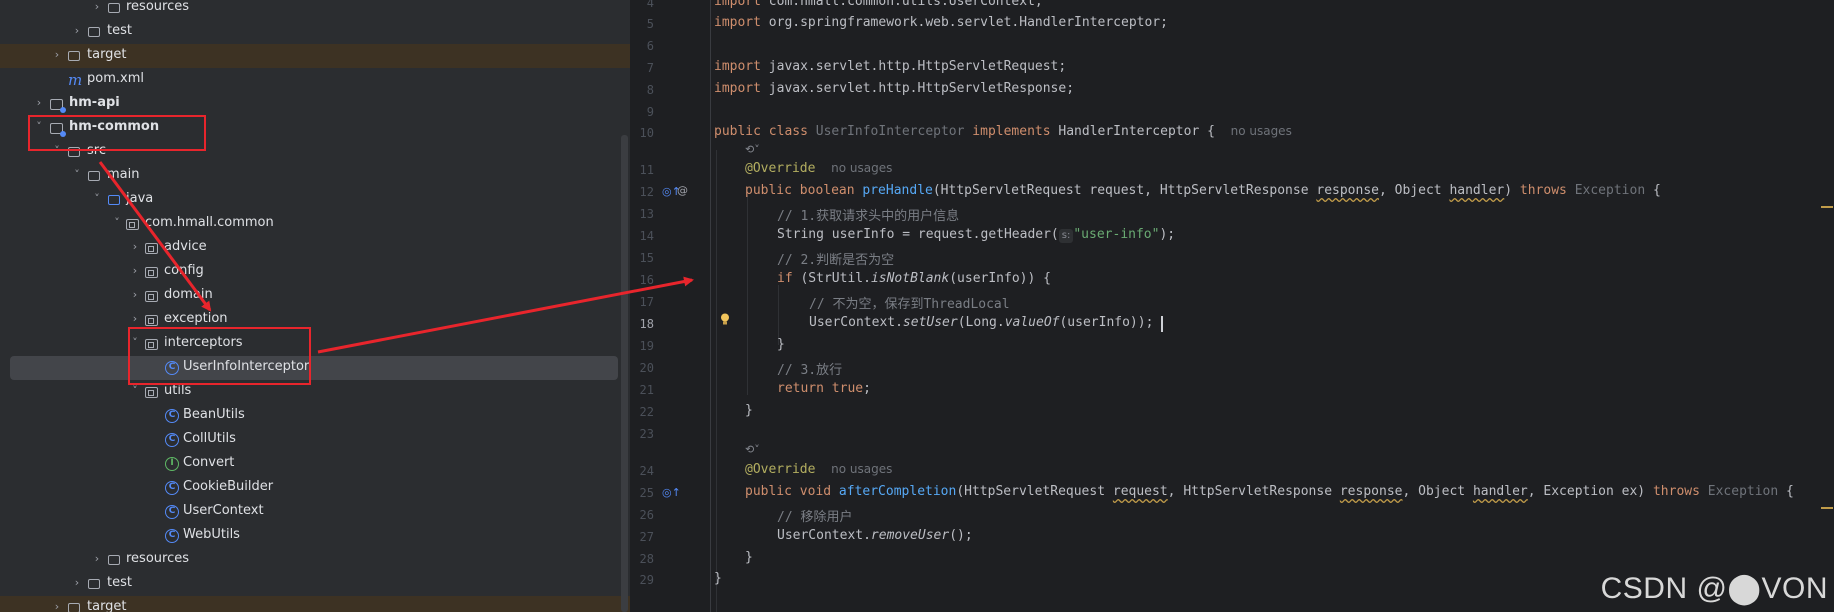 This screenshot has height=612, width=1834. Describe the element at coordinates (646, 412) in the screenshot. I see `line-number: 22` at that location.